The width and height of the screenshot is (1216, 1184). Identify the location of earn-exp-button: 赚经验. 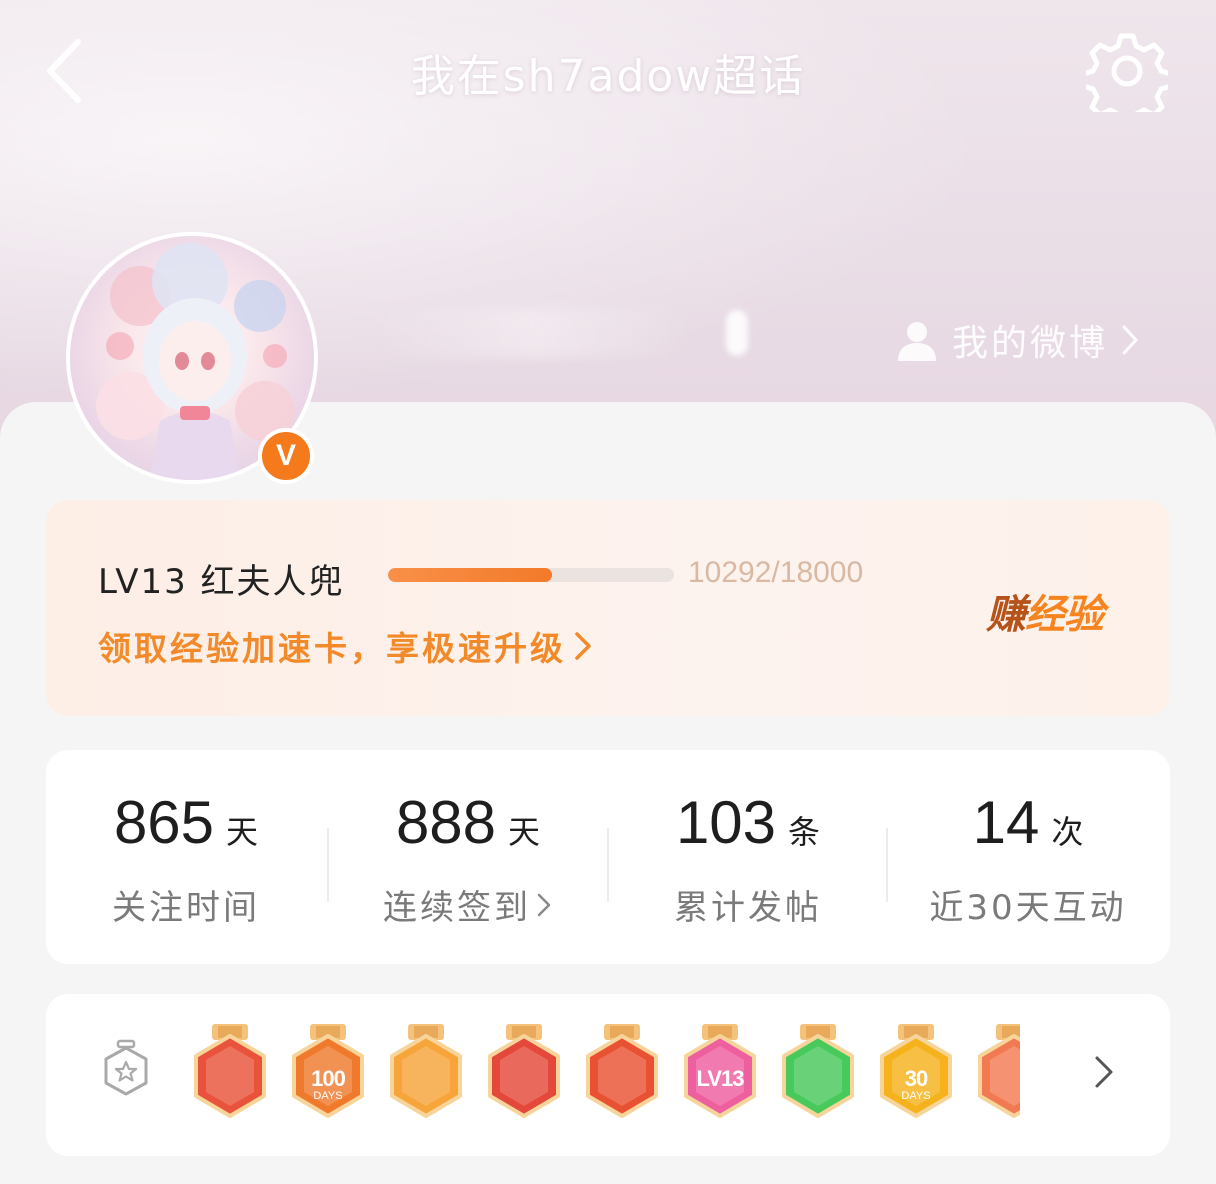
(1045, 611).